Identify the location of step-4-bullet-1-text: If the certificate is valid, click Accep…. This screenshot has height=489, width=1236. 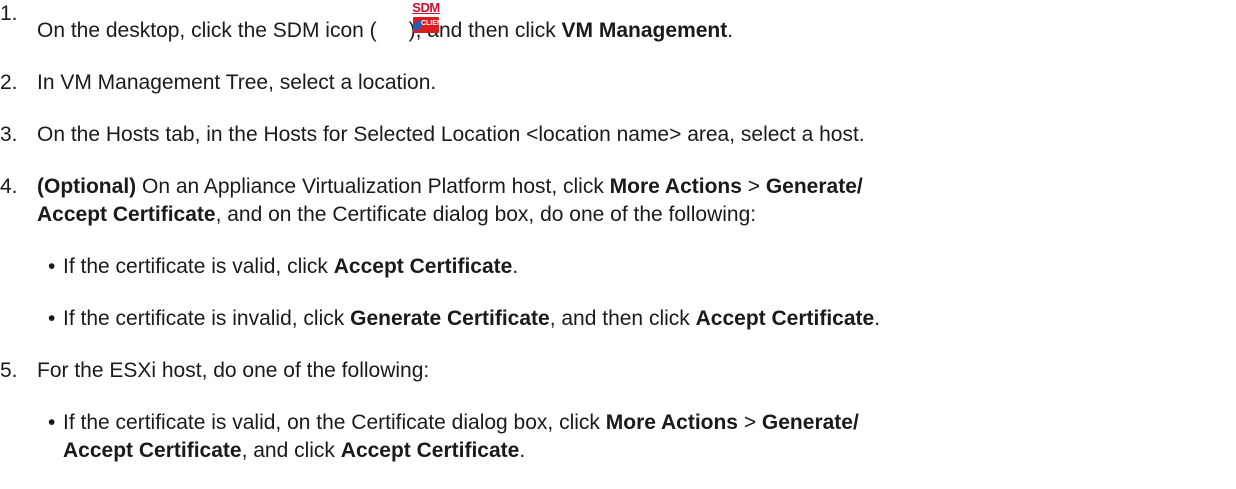
(290, 267).